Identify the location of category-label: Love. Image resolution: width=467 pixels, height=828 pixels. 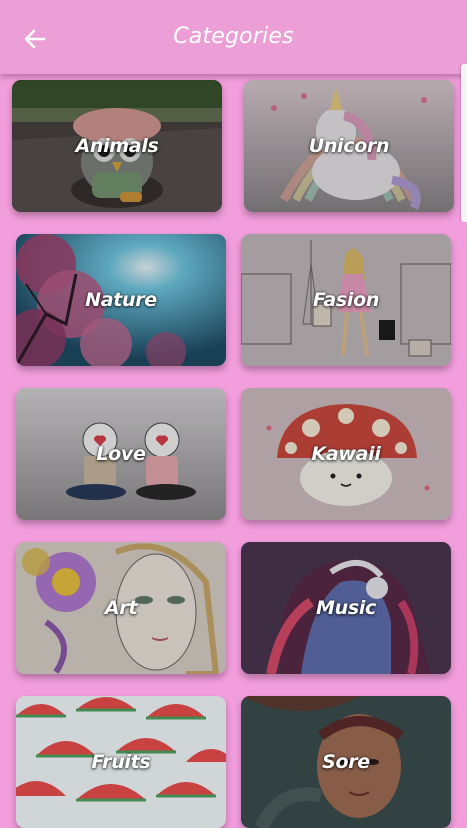
(121, 454).